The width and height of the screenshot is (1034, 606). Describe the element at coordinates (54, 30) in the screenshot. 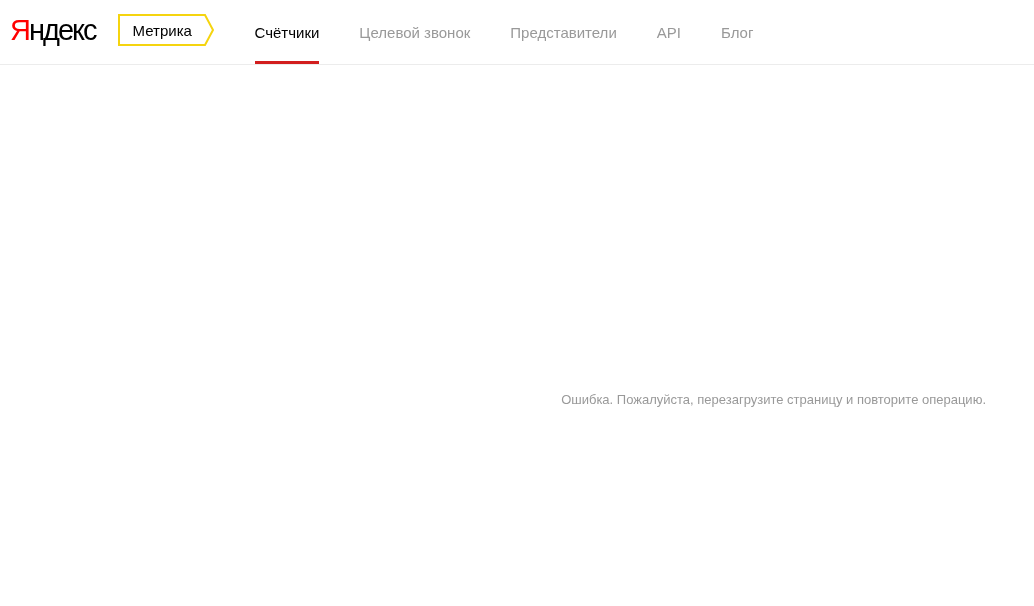

I see `logo: Яндекс` at that location.